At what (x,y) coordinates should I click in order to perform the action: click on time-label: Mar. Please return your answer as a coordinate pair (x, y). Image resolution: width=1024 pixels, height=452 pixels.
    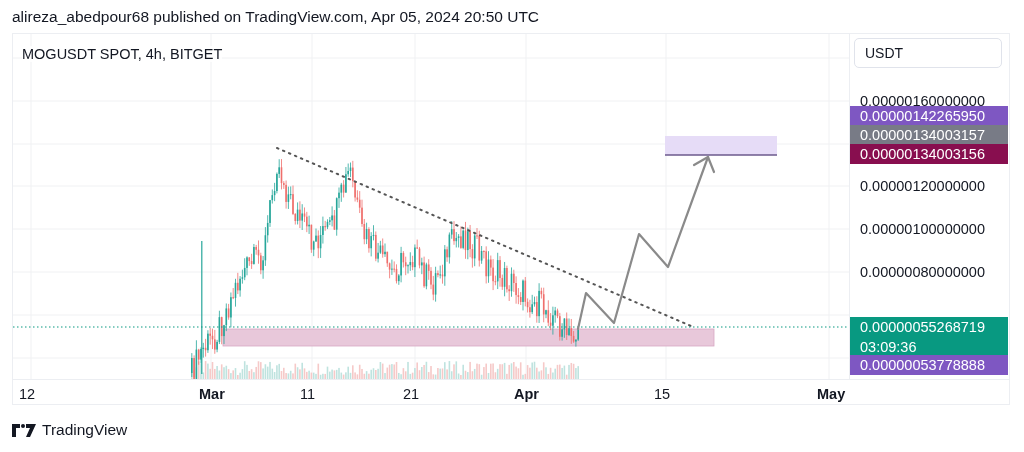
    Looking at the image, I should click on (212, 394).